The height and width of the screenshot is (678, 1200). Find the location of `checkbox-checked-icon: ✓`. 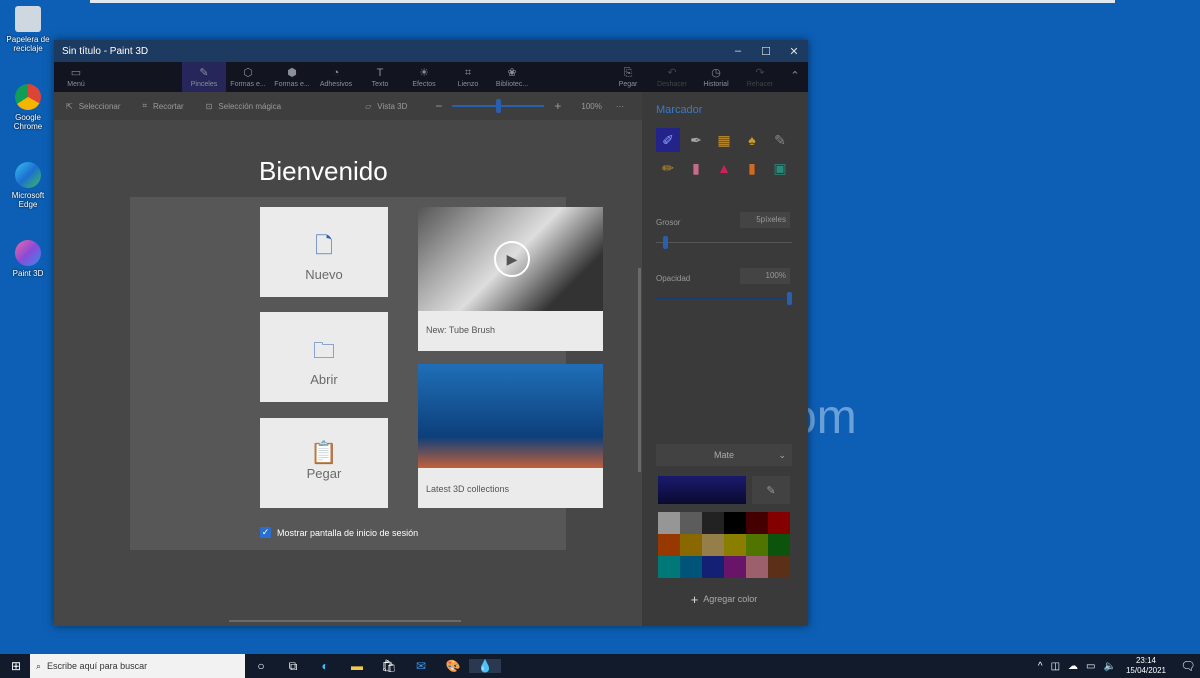

checkbox-checked-icon: ✓ is located at coordinates (265, 532).